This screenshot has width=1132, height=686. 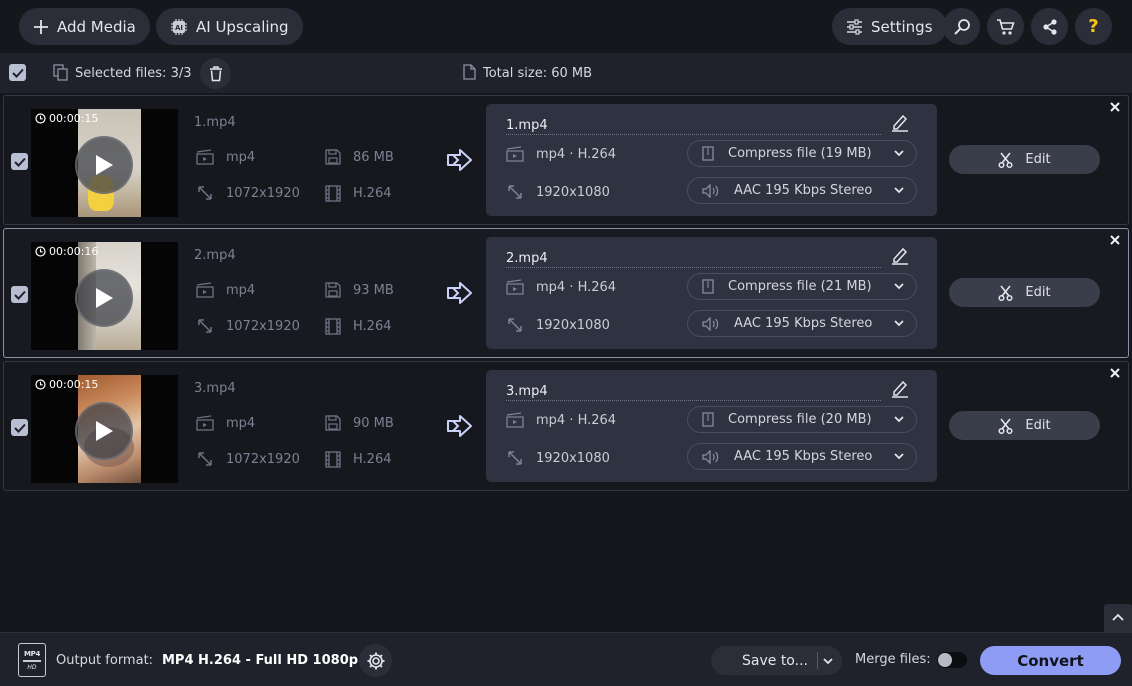 I want to click on clock-icon, so click(x=40, y=118).